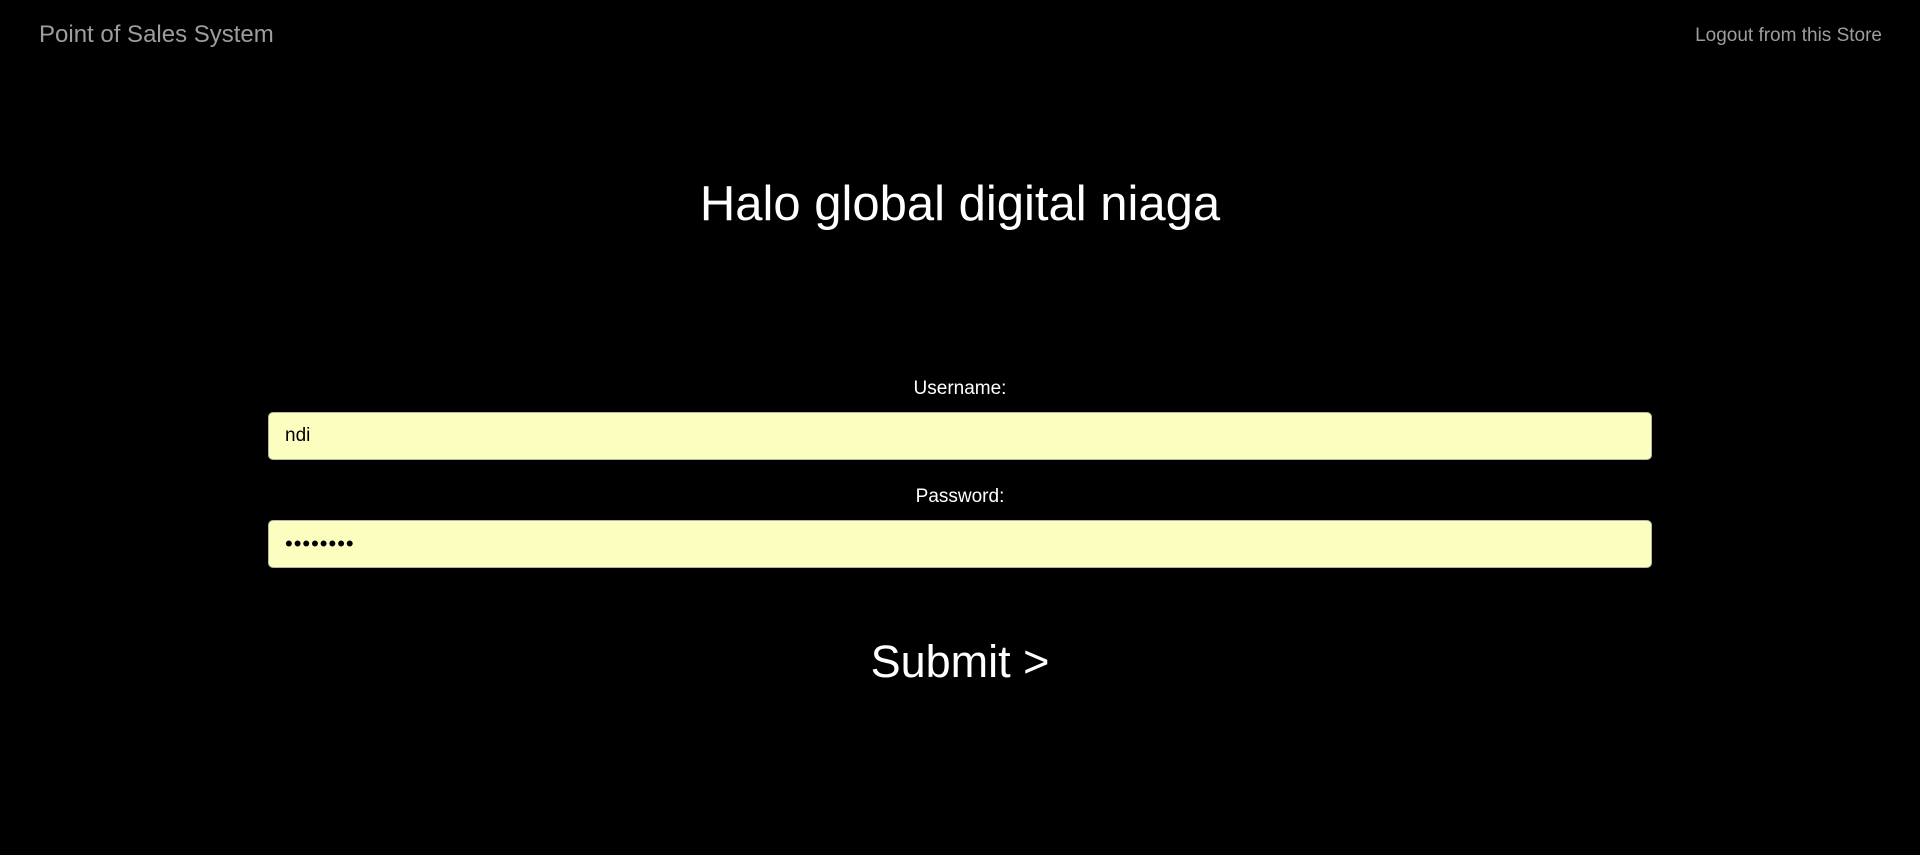 This screenshot has width=1920, height=855. I want to click on logout-link: Logout from this Store, so click(1788, 36).